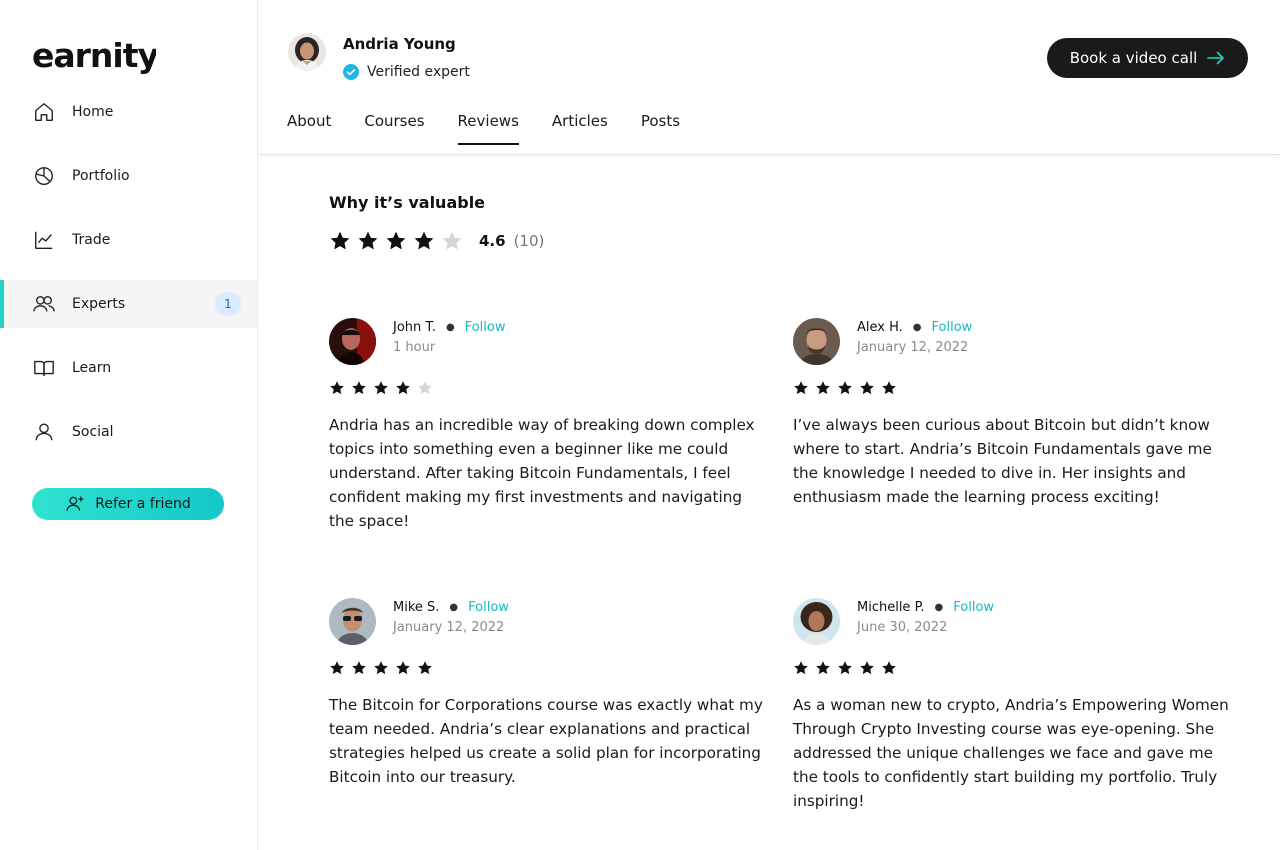 This screenshot has height=850, width=1280. What do you see at coordinates (128, 304) in the screenshot?
I see `sidebar-item-experts: Experts 1` at bounding box center [128, 304].